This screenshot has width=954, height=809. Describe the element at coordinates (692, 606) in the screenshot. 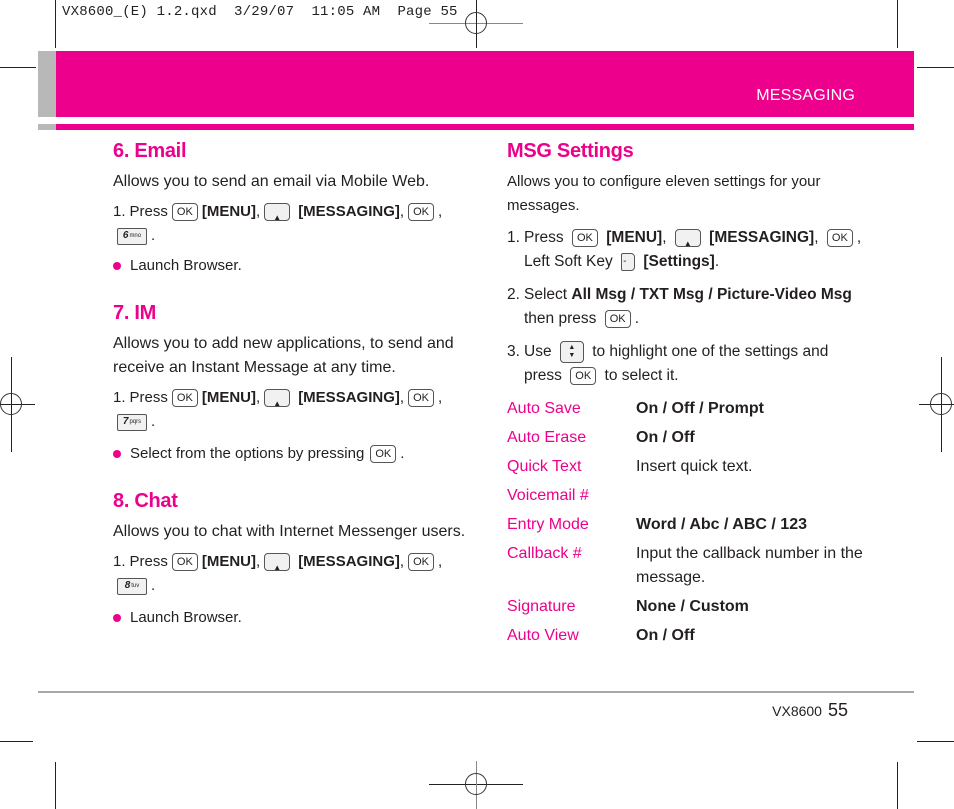

I see `setting-value: None / Custom` at that location.